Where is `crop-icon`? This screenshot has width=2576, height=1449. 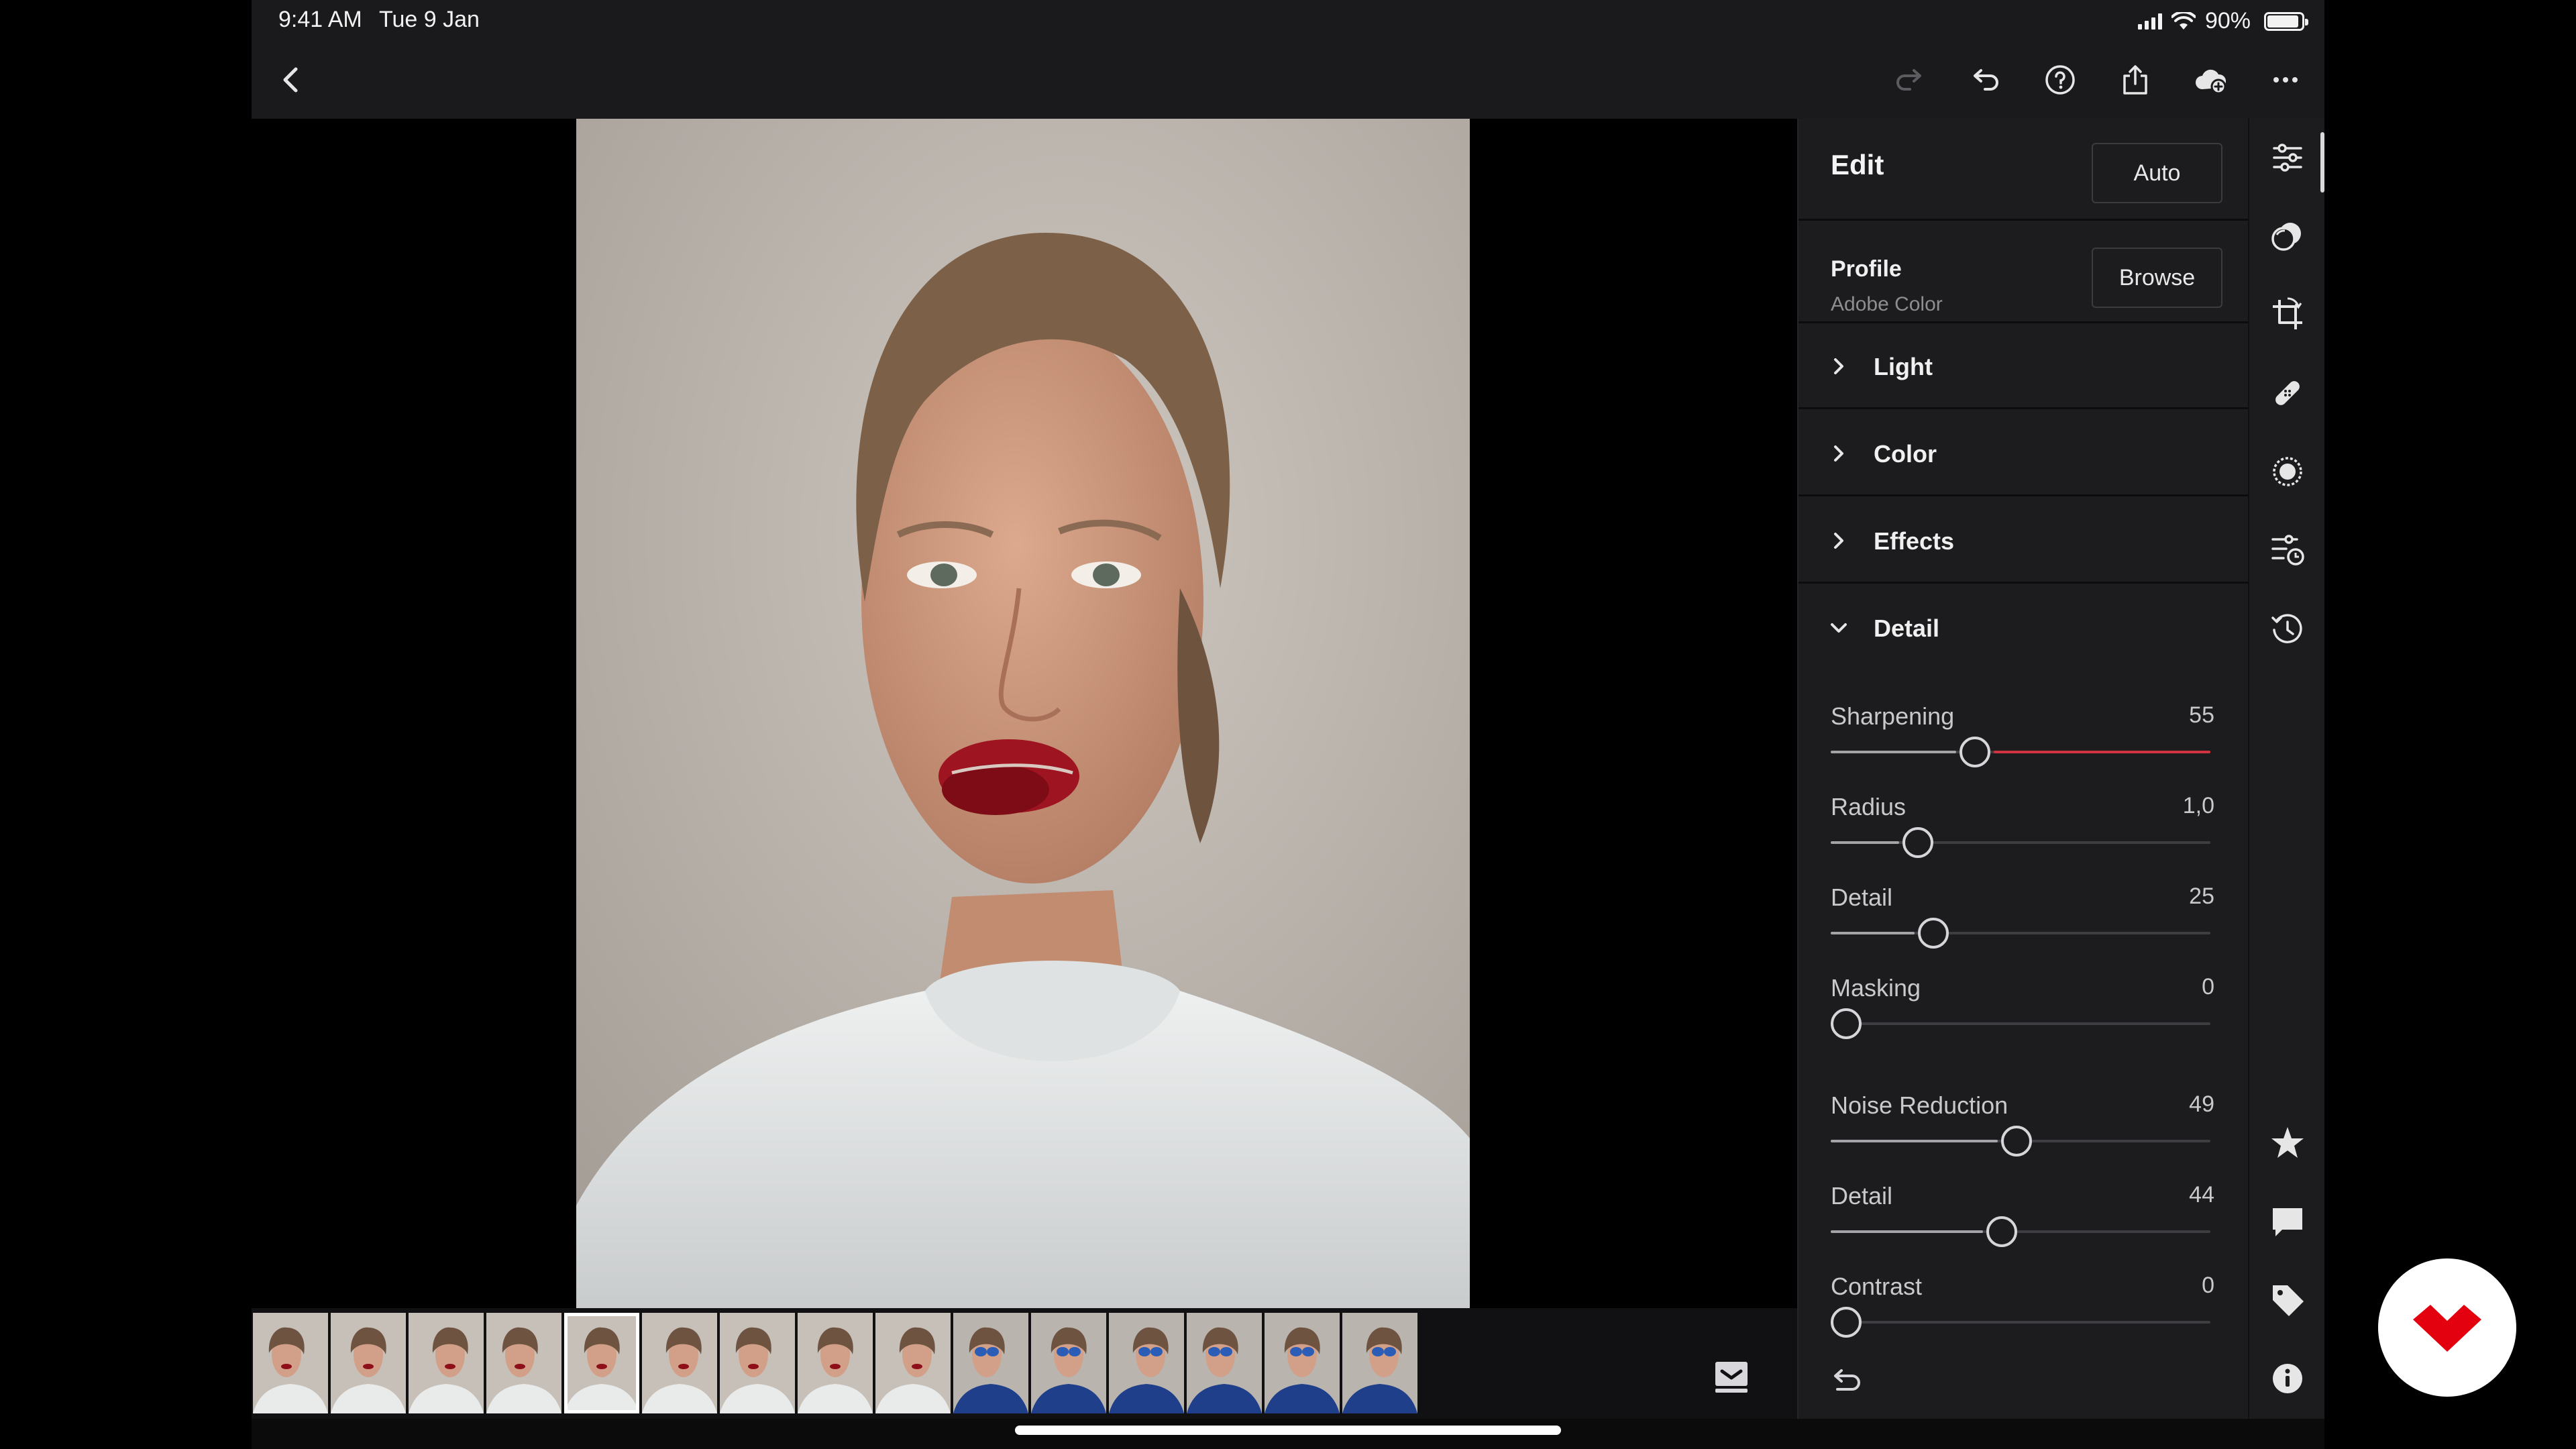
crop-icon is located at coordinates (2287, 314).